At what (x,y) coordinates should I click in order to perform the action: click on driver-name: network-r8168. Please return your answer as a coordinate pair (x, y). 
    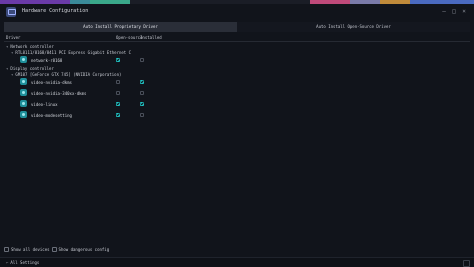
    Looking at the image, I should click on (47, 60).